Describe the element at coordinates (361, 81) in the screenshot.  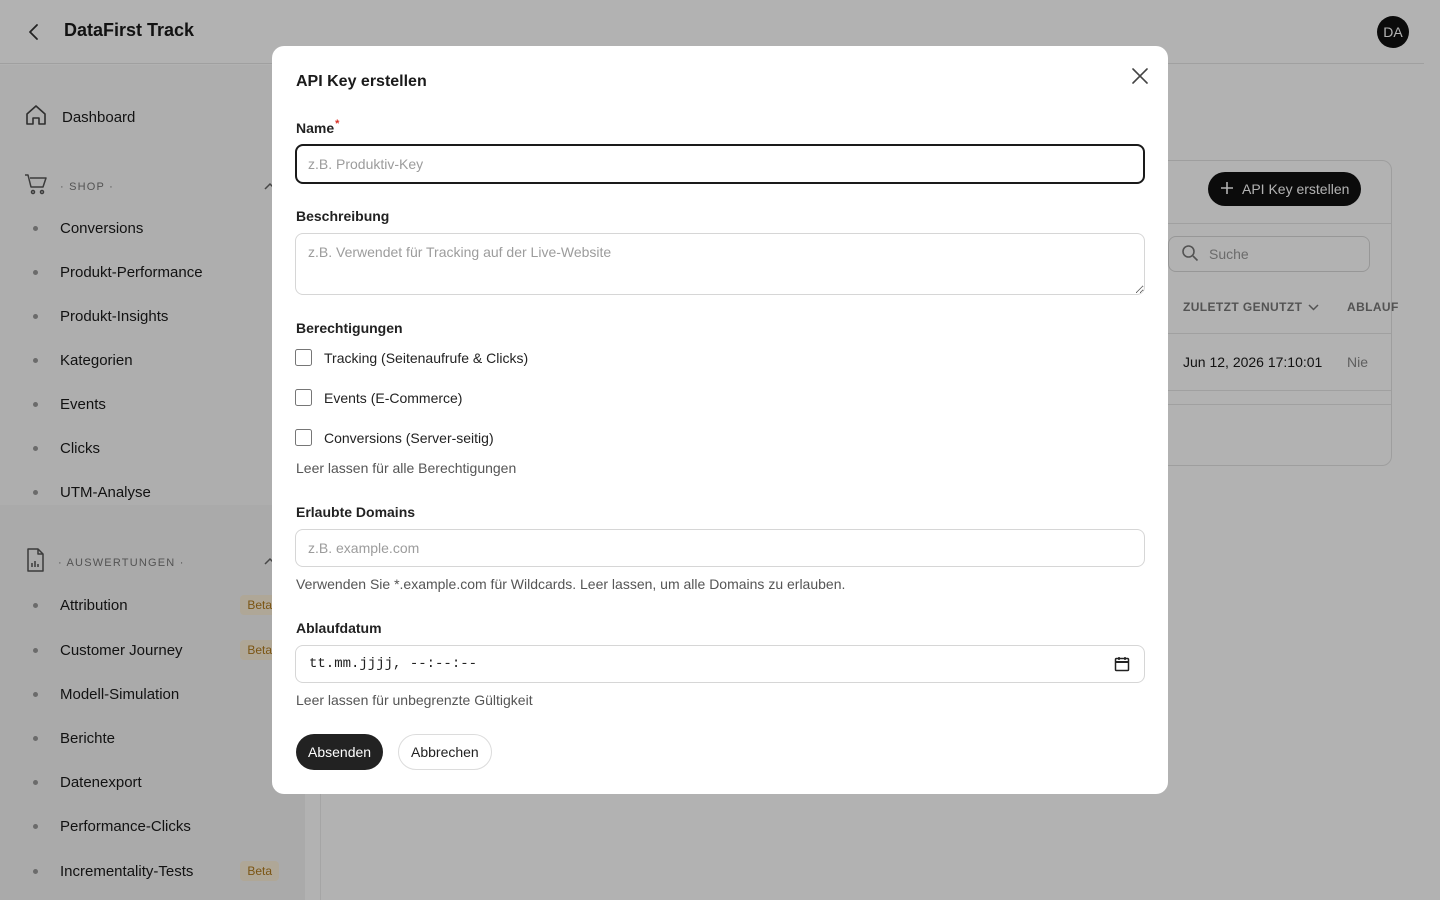
I see `dialog-title: API Key erstellen` at that location.